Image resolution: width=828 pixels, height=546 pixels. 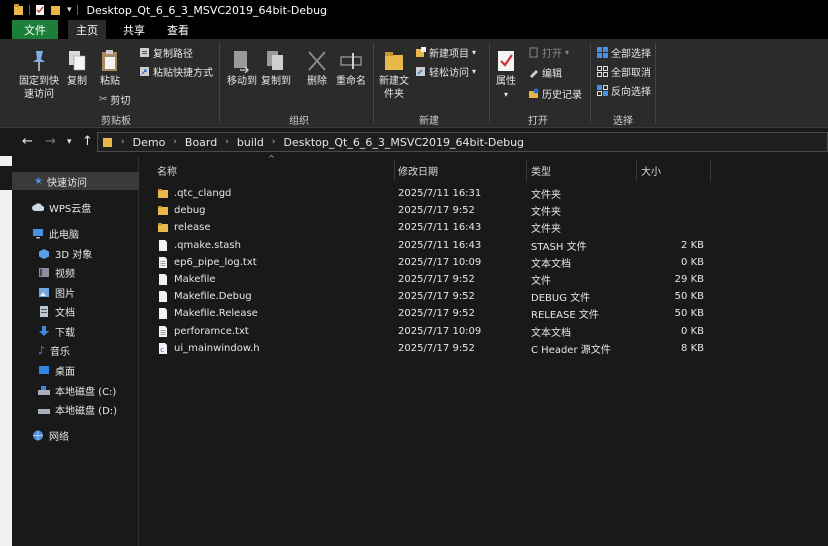 I want to click on copy-button: 复制, so click(x=77, y=68).